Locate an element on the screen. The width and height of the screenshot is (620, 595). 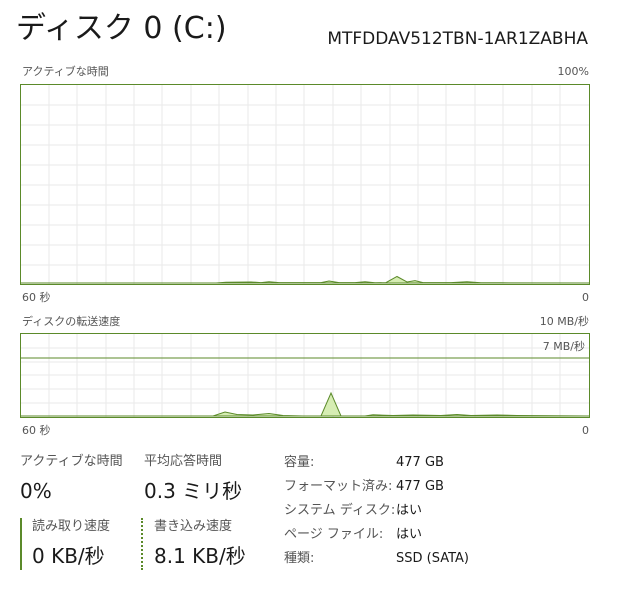
property-value-type: SSD (SATA) is located at coordinates (432, 558).